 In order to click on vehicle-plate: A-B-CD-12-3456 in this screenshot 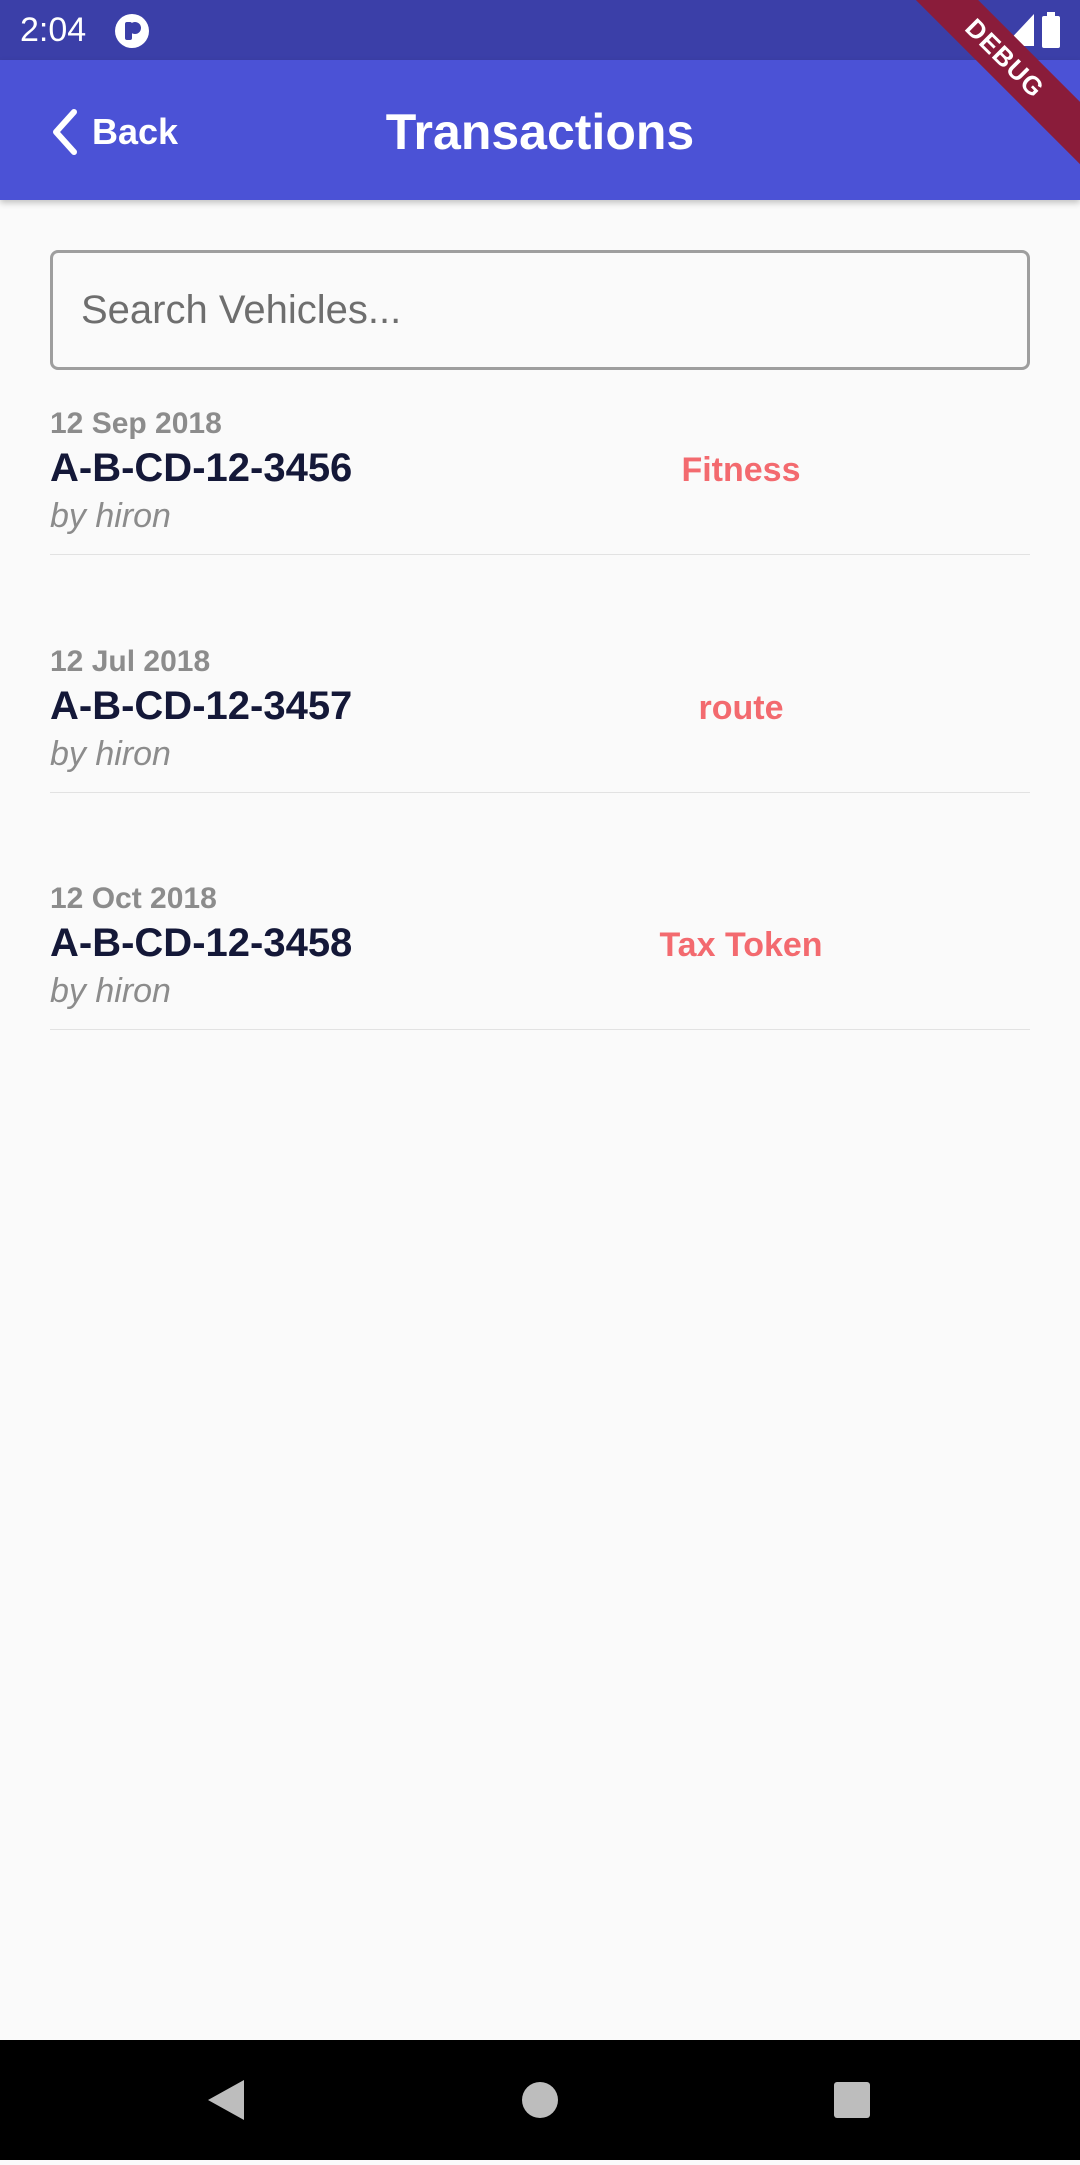, I will do `click(201, 468)`.